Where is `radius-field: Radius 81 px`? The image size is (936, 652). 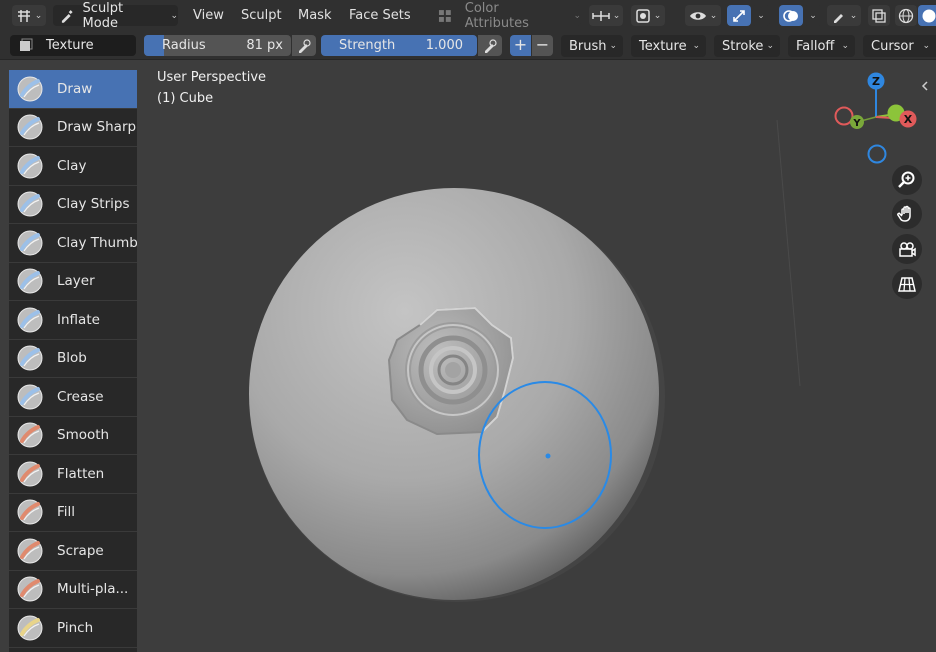
radius-field: Radius 81 px is located at coordinates (217, 45).